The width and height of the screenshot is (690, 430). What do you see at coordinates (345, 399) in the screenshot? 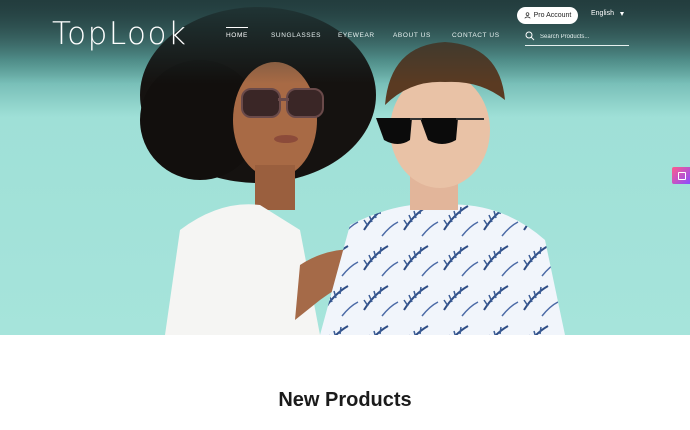
I see `new-products-heading: New Products` at bounding box center [345, 399].